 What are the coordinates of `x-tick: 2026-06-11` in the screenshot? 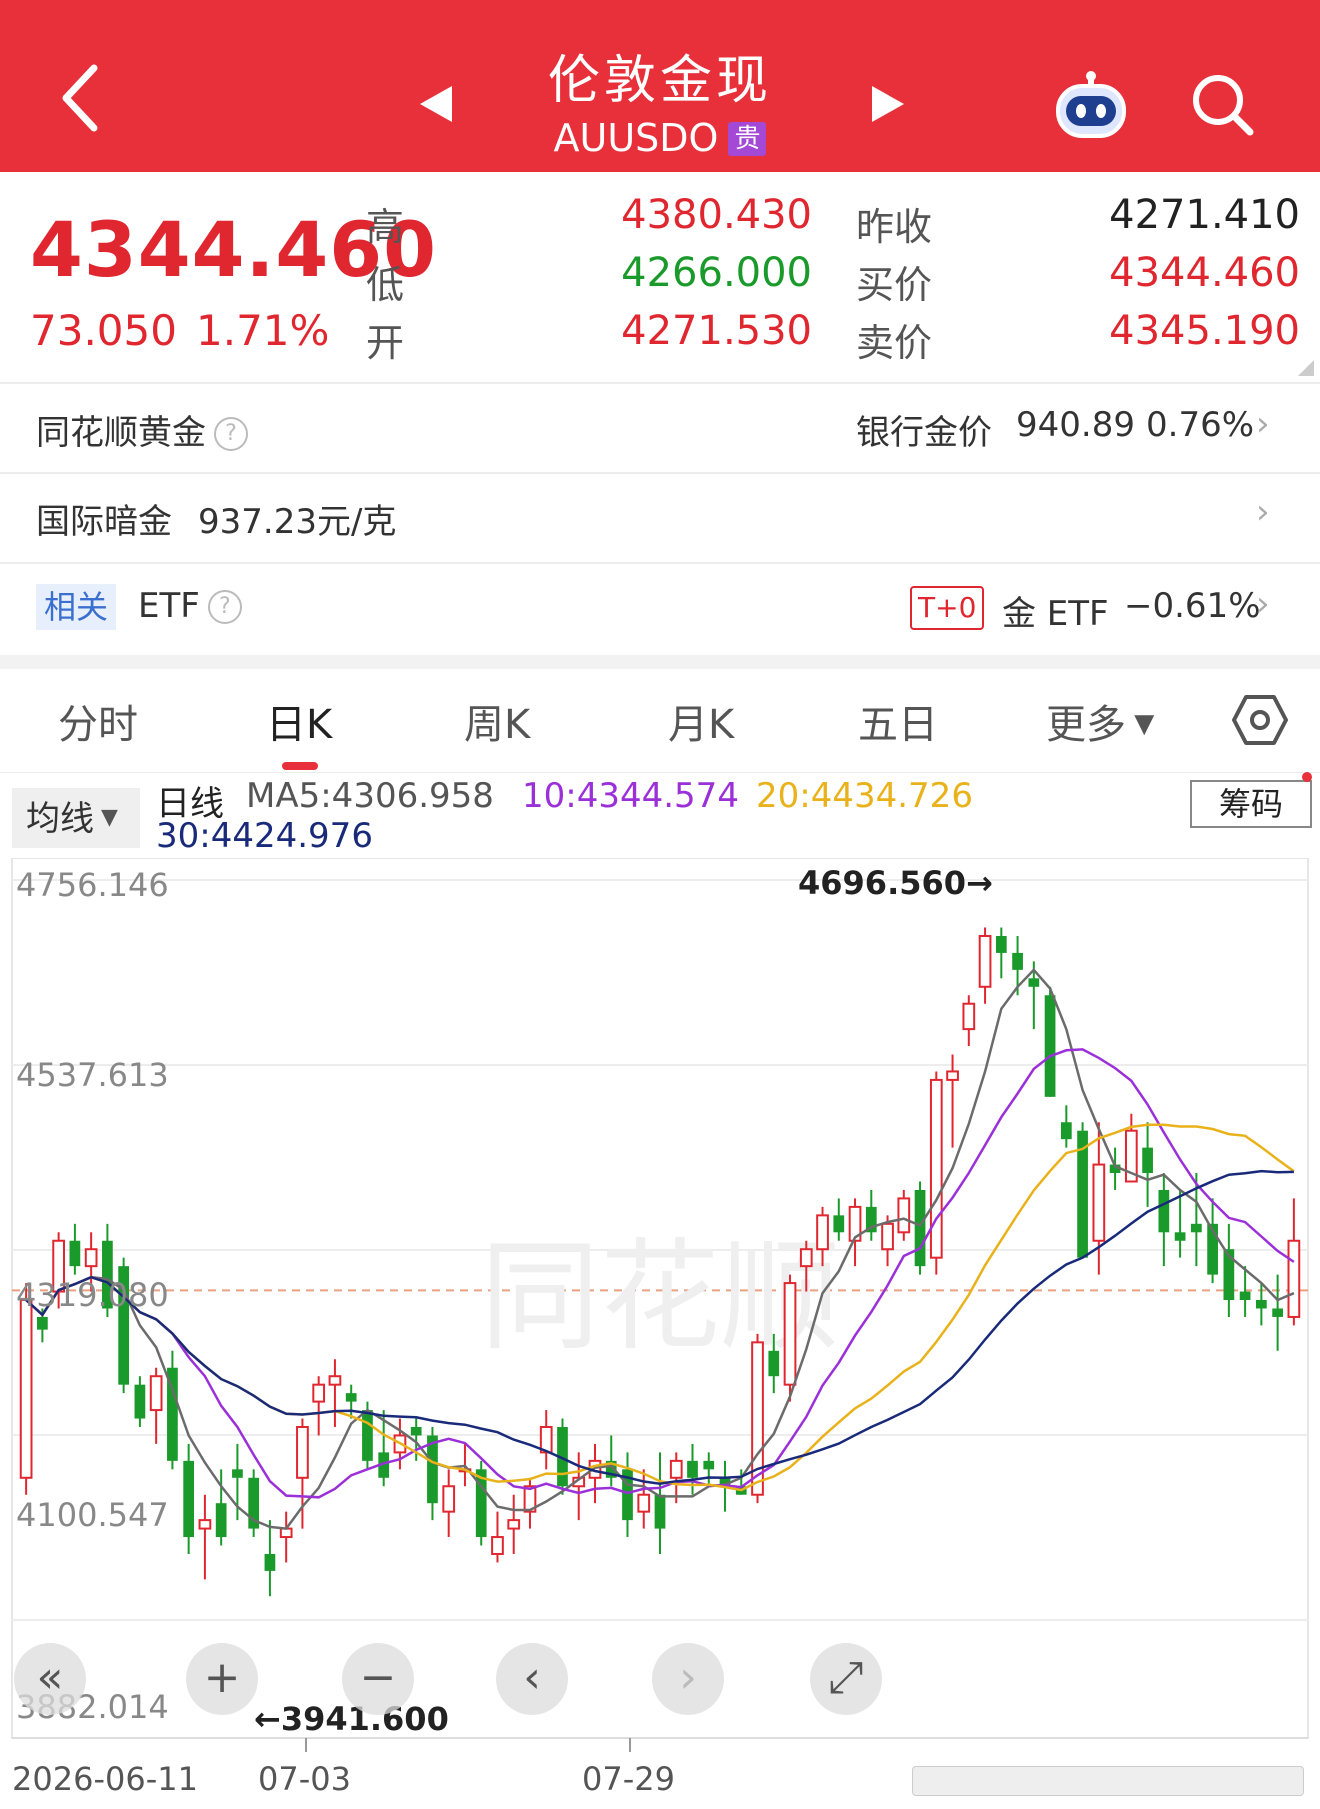 It's located at (105, 1779).